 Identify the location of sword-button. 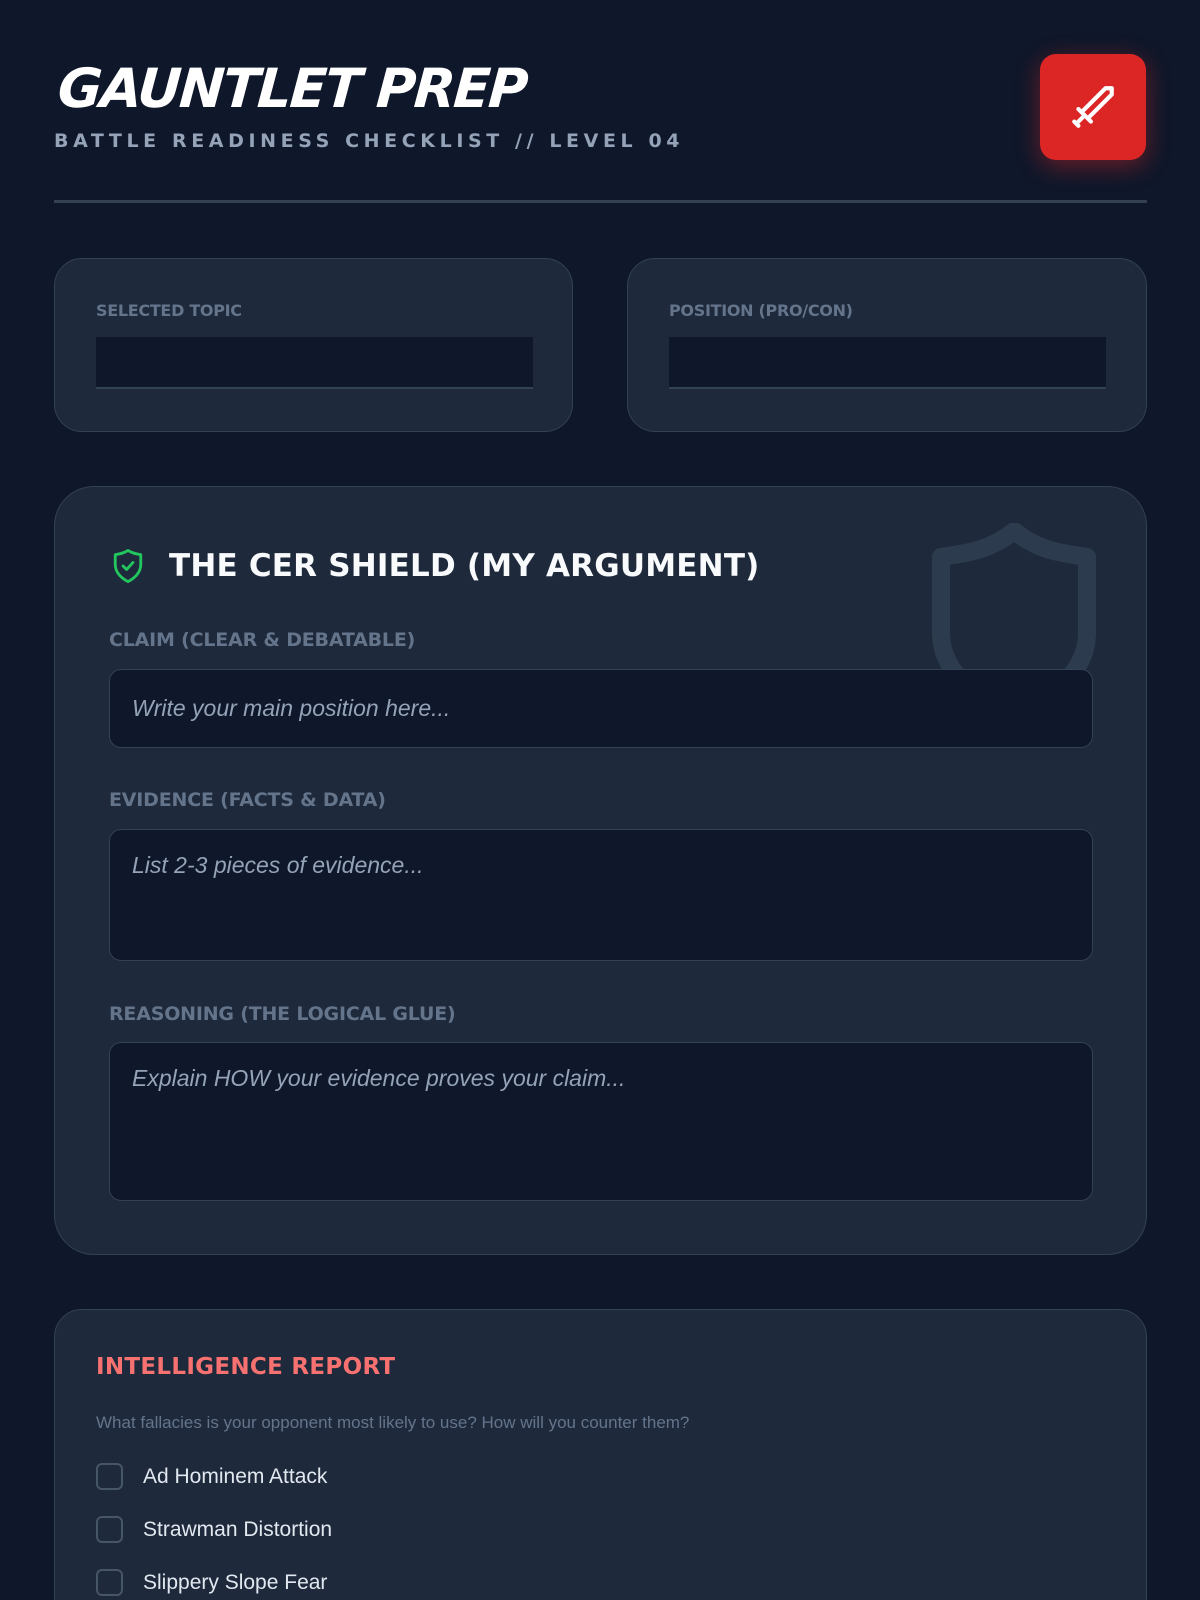
(1093, 107).